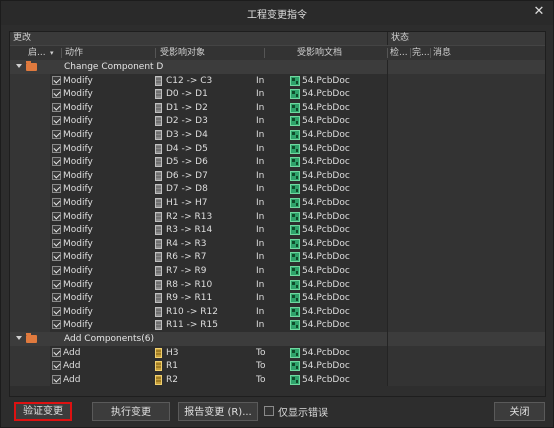  What do you see at coordinates (277, 121) in the screenshot?
I see `change-row: Modify D2 -> D3 In 54.PcbDoc` at bounding box center [277, 121].